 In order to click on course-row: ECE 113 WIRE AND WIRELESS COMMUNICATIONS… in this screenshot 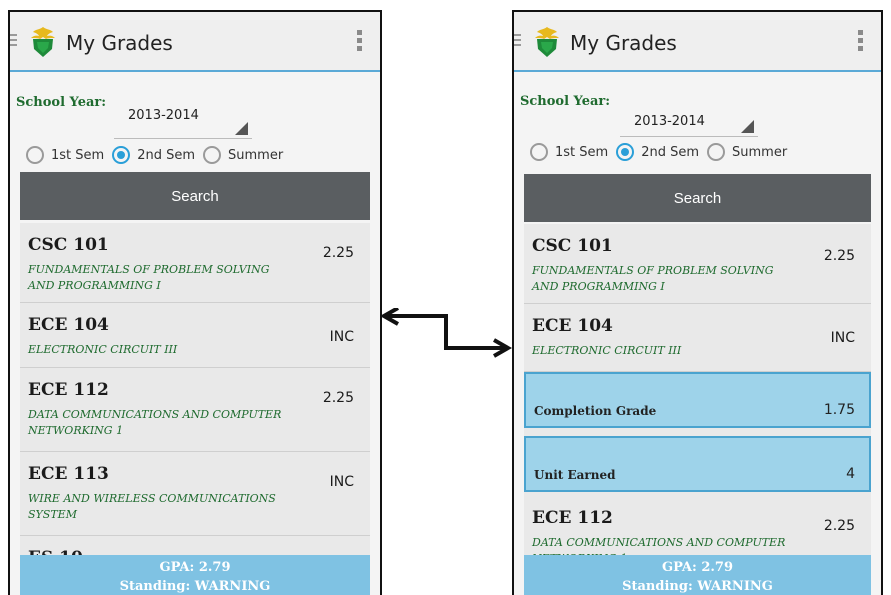, I will do `click(195, 494)`.